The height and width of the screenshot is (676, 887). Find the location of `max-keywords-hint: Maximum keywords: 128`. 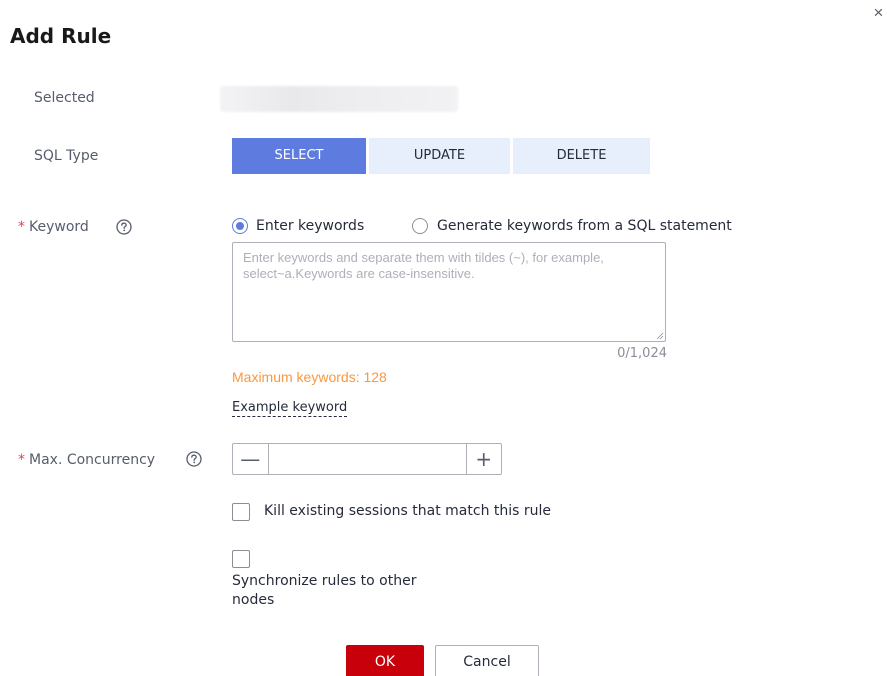

max-keywords-hint: Maximum keywords: 128 is located at coordinates (309, 377).